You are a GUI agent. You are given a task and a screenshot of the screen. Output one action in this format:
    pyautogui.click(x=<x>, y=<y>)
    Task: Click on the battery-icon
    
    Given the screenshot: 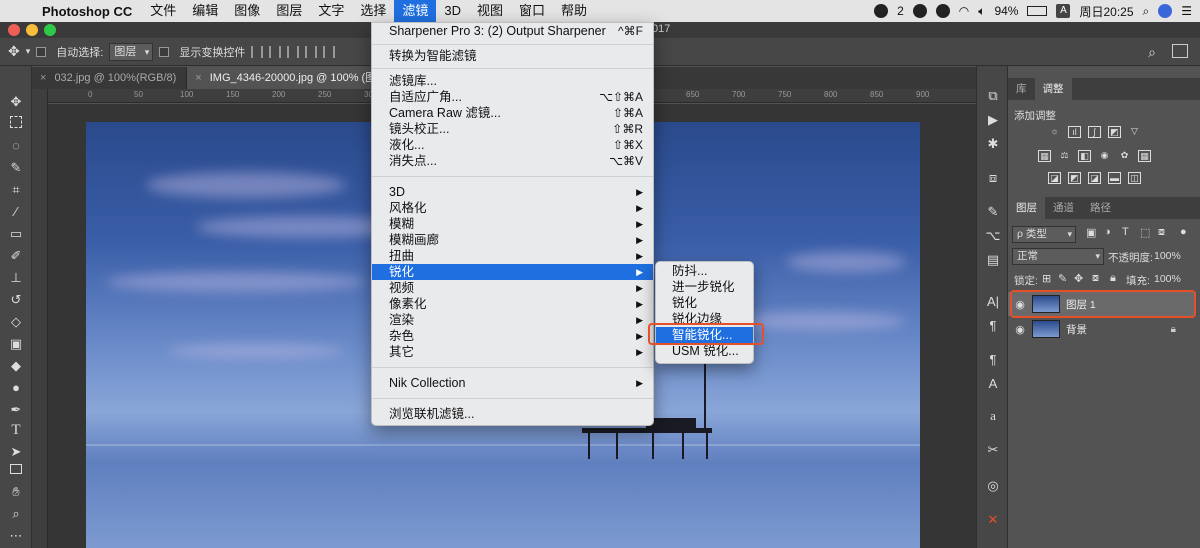 What is the action you would take?
    pyautogui.click(x=1037, y=11)
    